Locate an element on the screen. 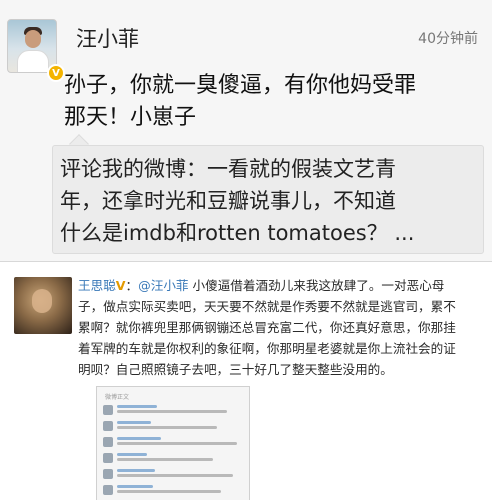 The height and width of the screenshot is (500, 492). post-line: 子，做点实际买卖吧，天天要不然就是作秀要不然就是逃官司，累不 is located at coordinates (267, 306).